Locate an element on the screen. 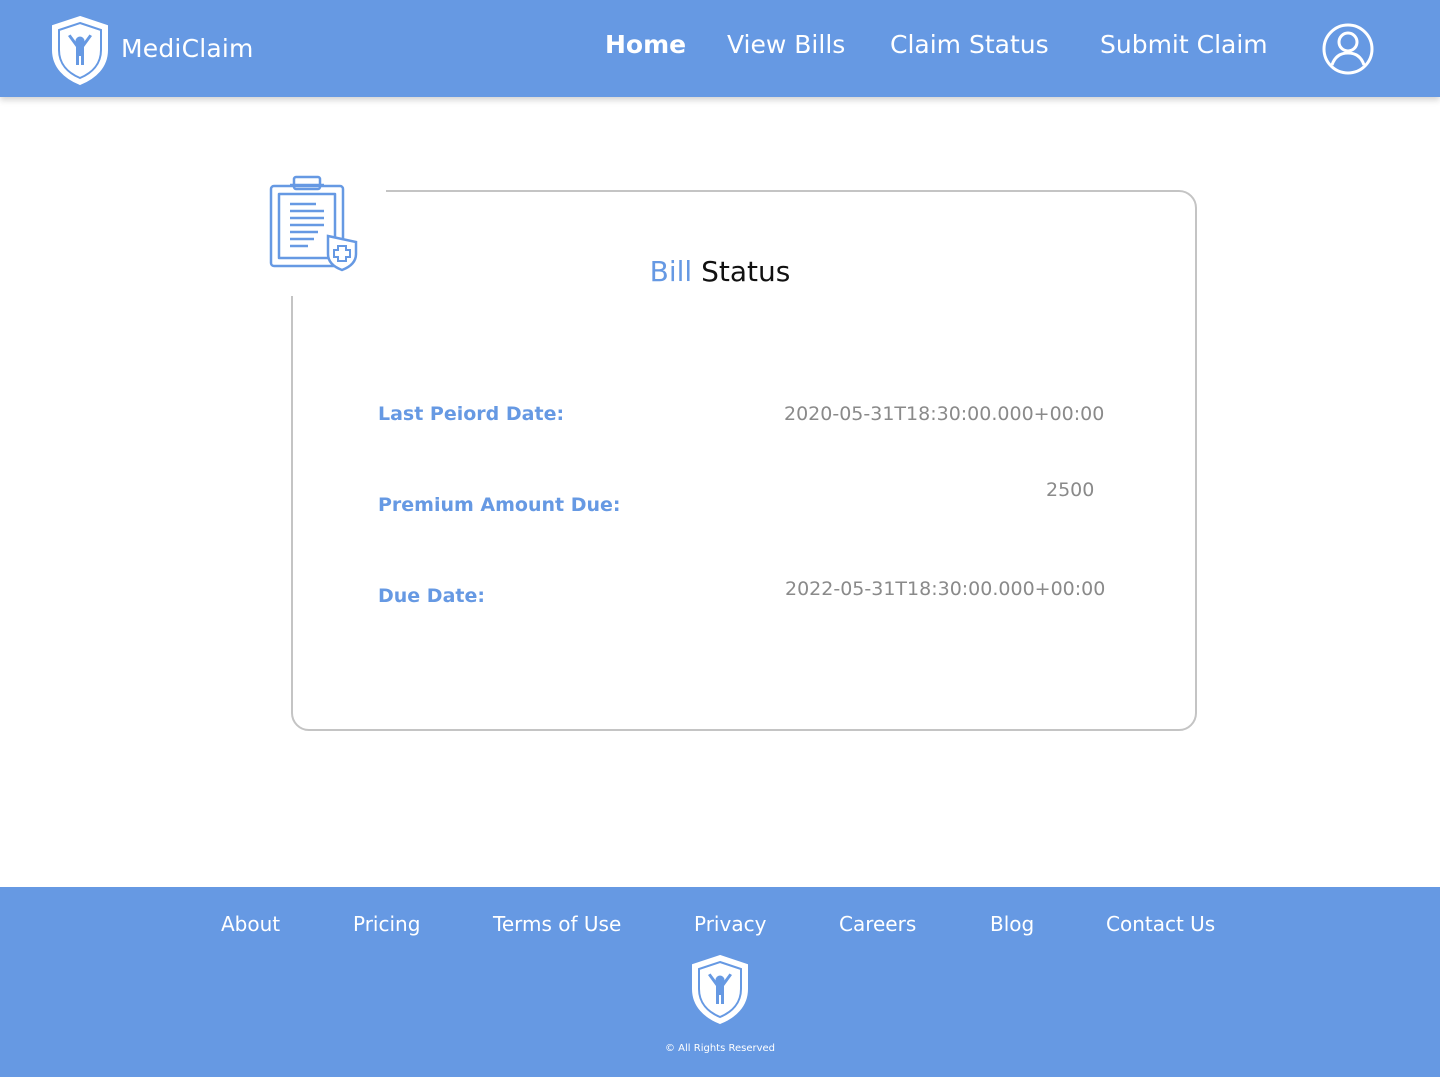  copyright-text: © All Rights Reserved is located at coordinates (720, 1048).